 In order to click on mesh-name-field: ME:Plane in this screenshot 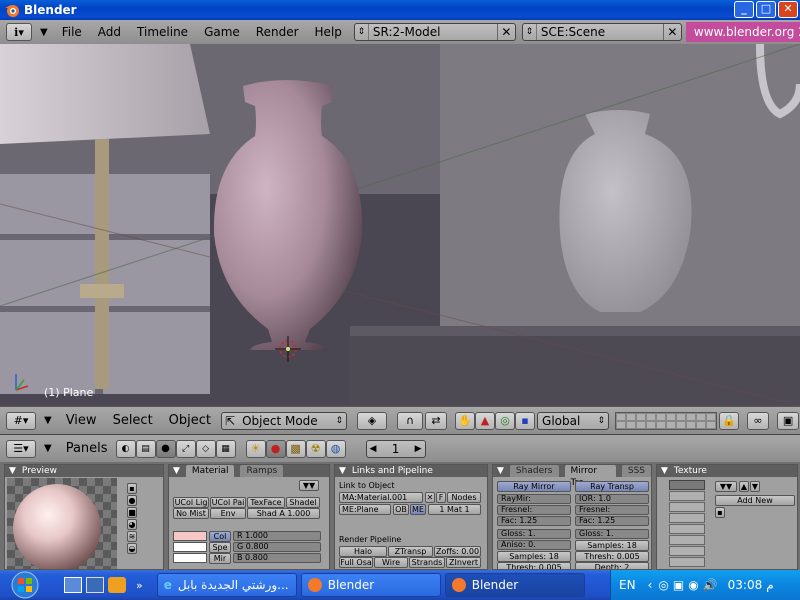, I will do `click(365, 509)`.